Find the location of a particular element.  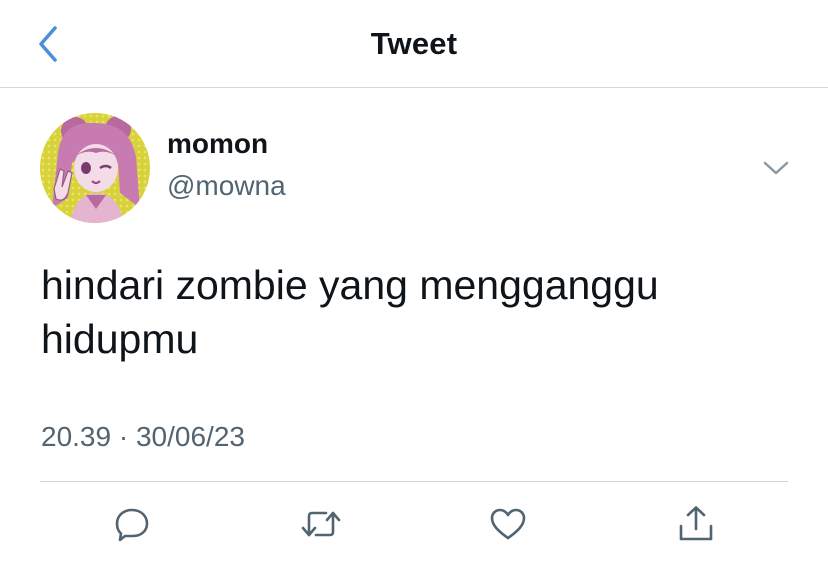

page-title: Tweet is located at coordinates (414, 43).